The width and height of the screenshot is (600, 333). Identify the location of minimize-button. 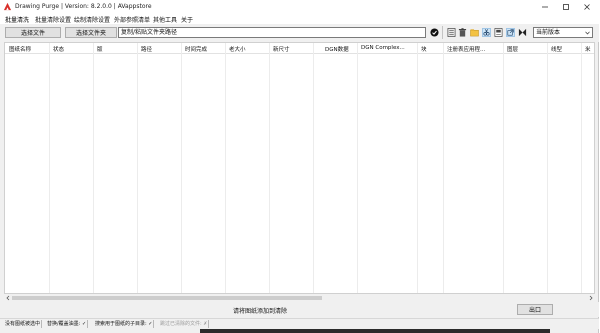
(545, 6).